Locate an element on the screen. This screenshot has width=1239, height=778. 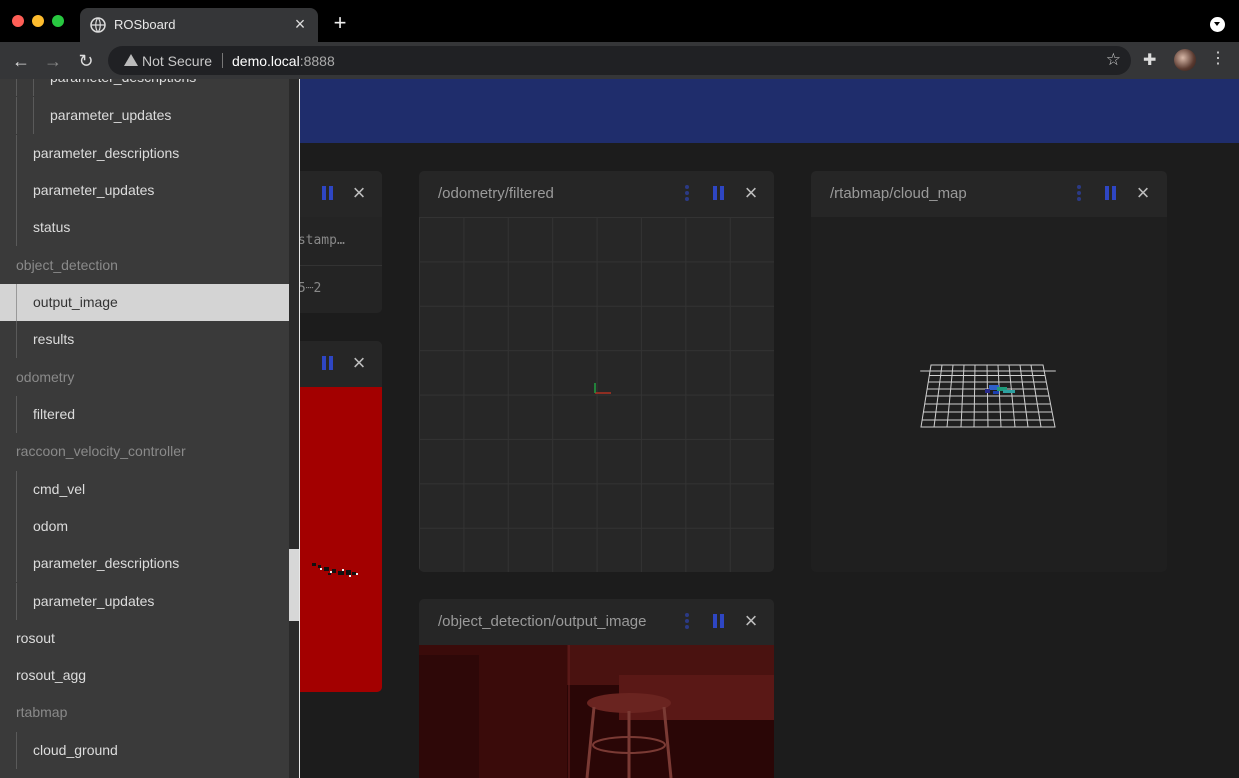
sidebar-item-label: rosout is located at coordinates (35, 638).